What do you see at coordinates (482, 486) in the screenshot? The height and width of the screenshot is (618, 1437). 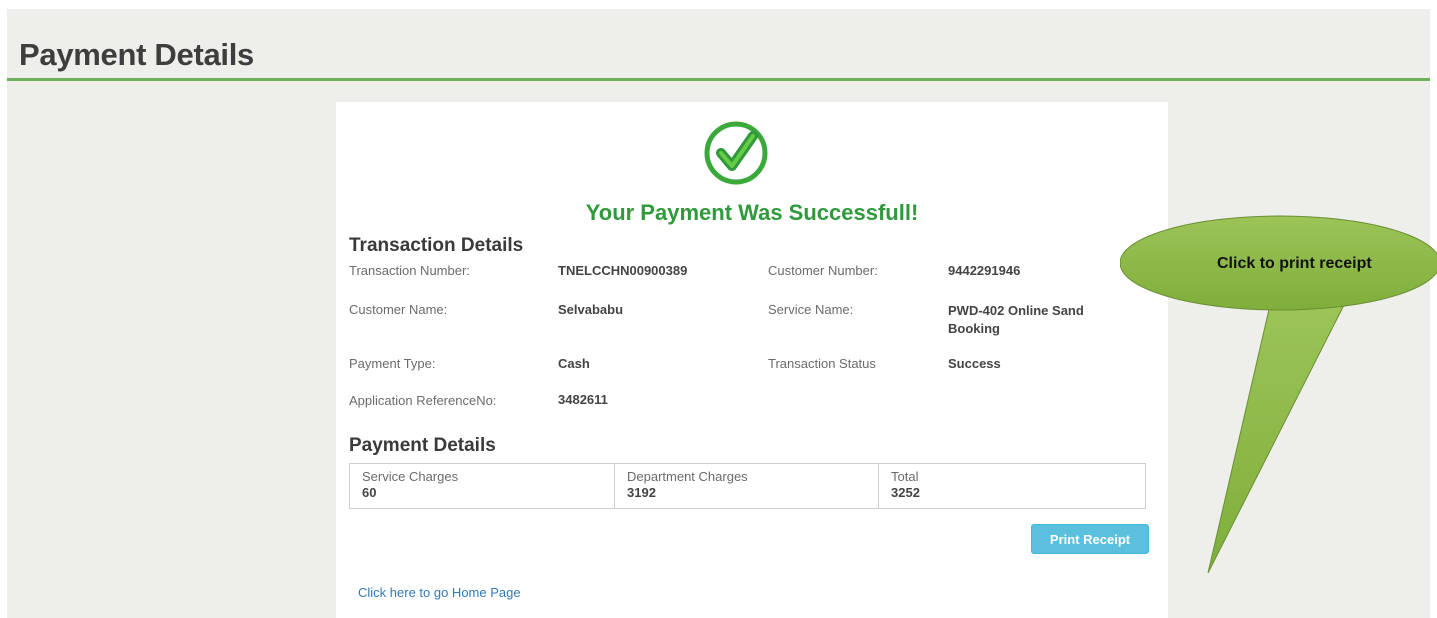 I see `service-charges-cell: Service Charges 60` at bounding box center [482, 486].